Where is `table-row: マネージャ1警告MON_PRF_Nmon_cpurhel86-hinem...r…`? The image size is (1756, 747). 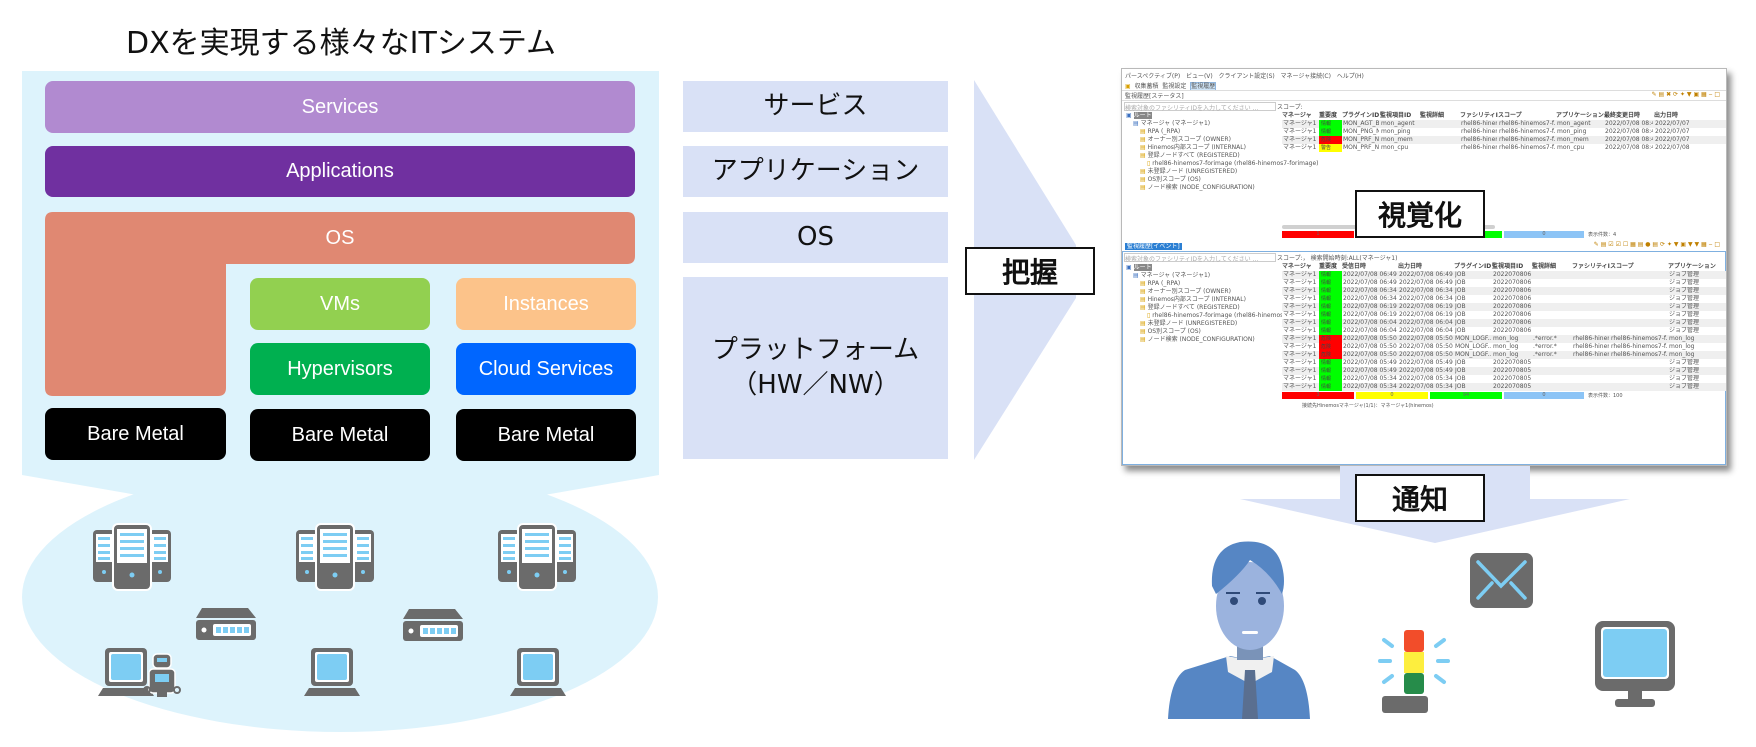 table-row: マネージャ1警告MON_PRF_Nmon_cpurhel86-hinem...r… is located at coordinates (1504, 148).